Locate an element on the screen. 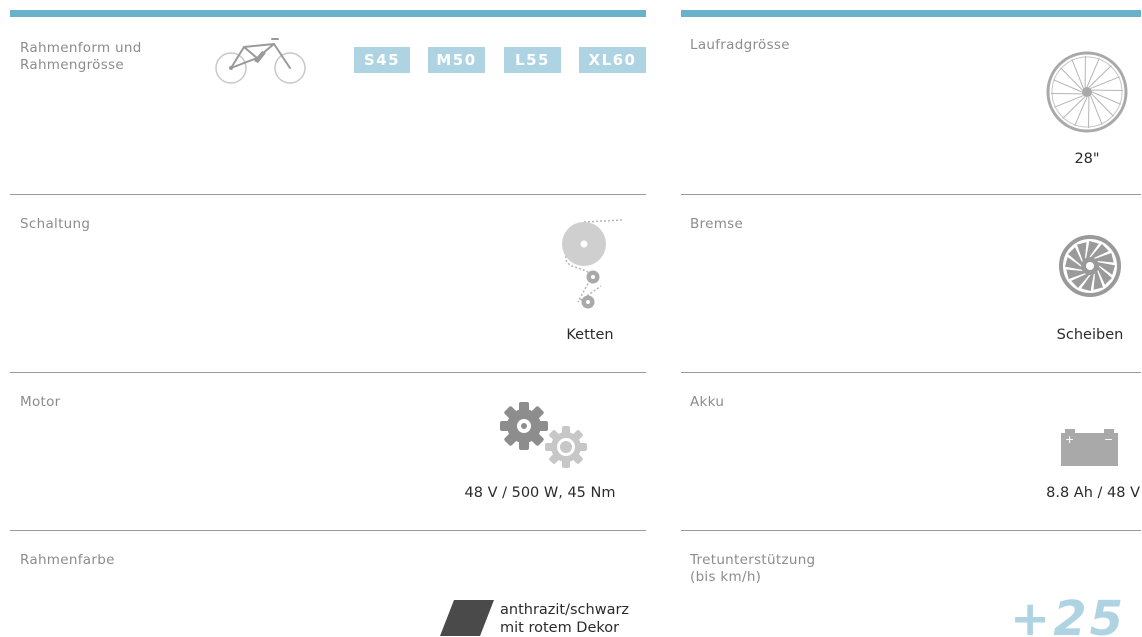  brake-label: Bremse is located at coordinates (717, 224).